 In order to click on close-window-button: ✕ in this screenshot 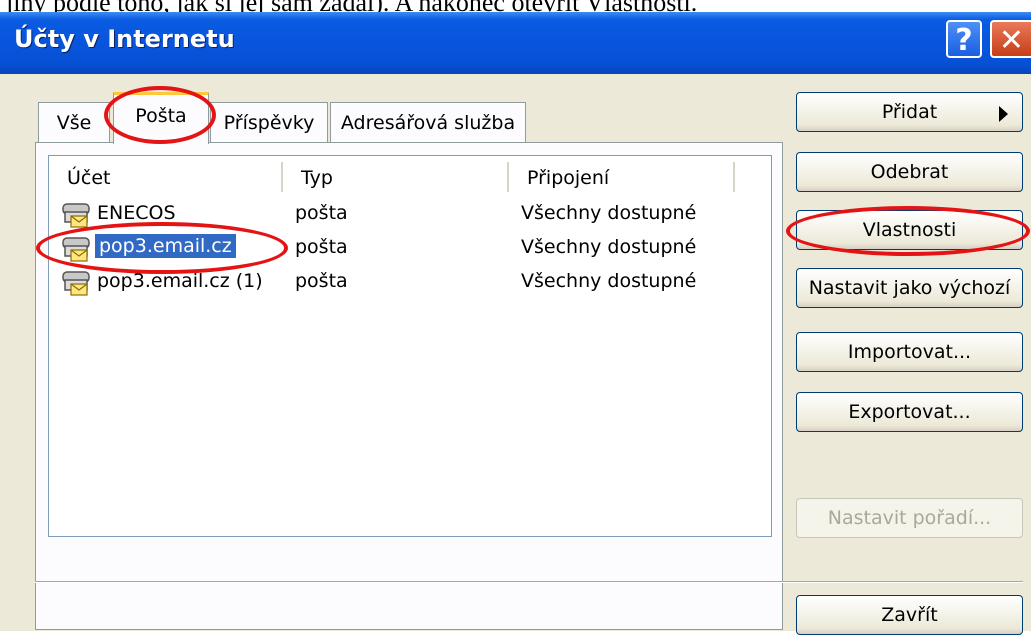, I will do `click(1010, 39)`.